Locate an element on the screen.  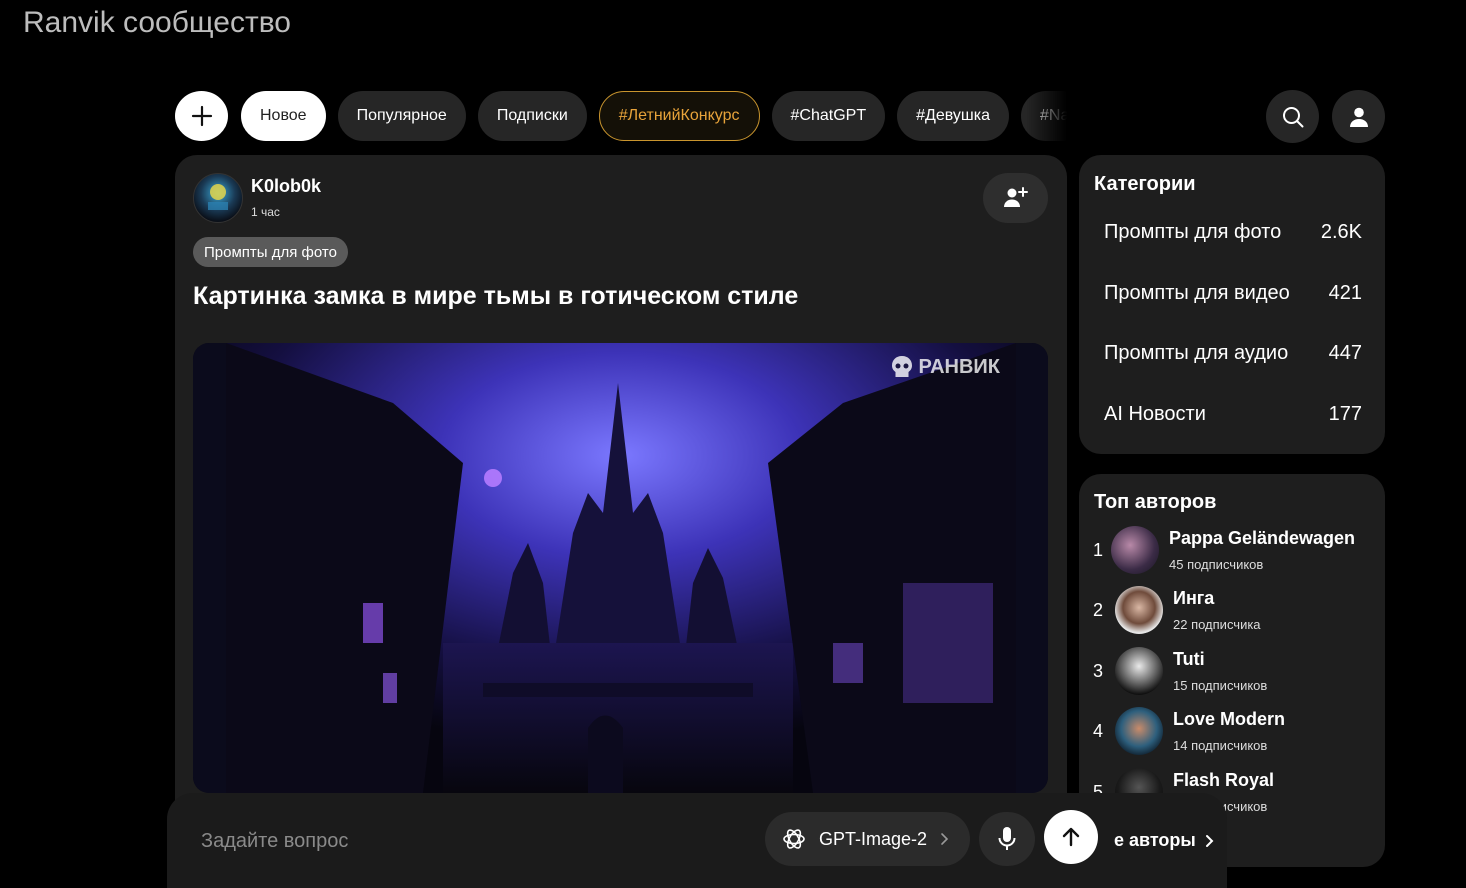
category-count: 447 is located at coordinates (1345, 353).